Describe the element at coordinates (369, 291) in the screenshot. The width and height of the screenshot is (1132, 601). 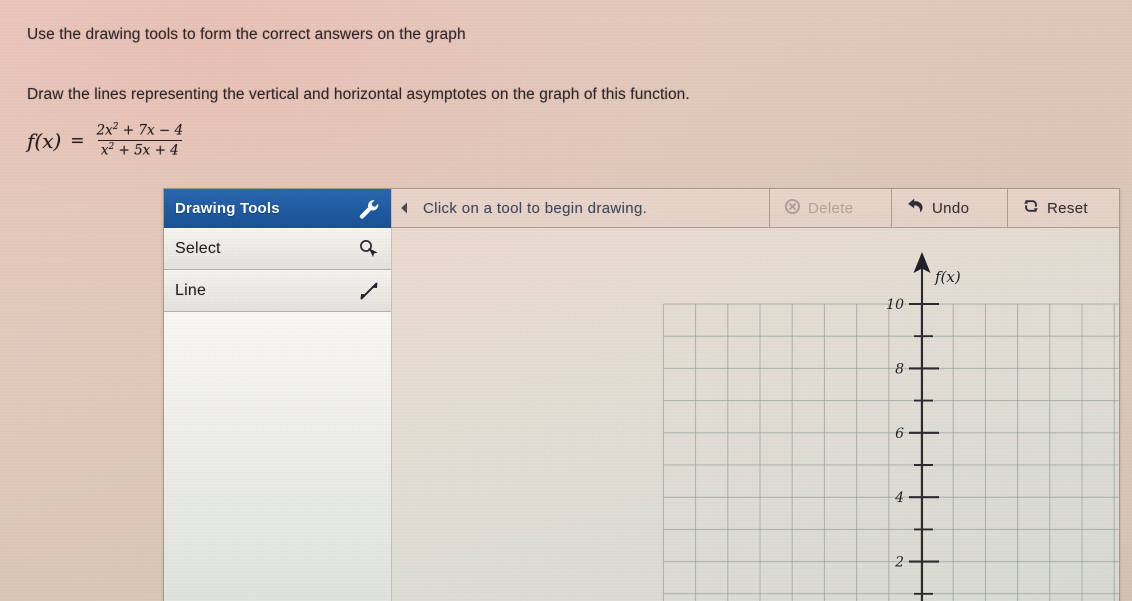
I see `line-double-arrow-icon` at that location.